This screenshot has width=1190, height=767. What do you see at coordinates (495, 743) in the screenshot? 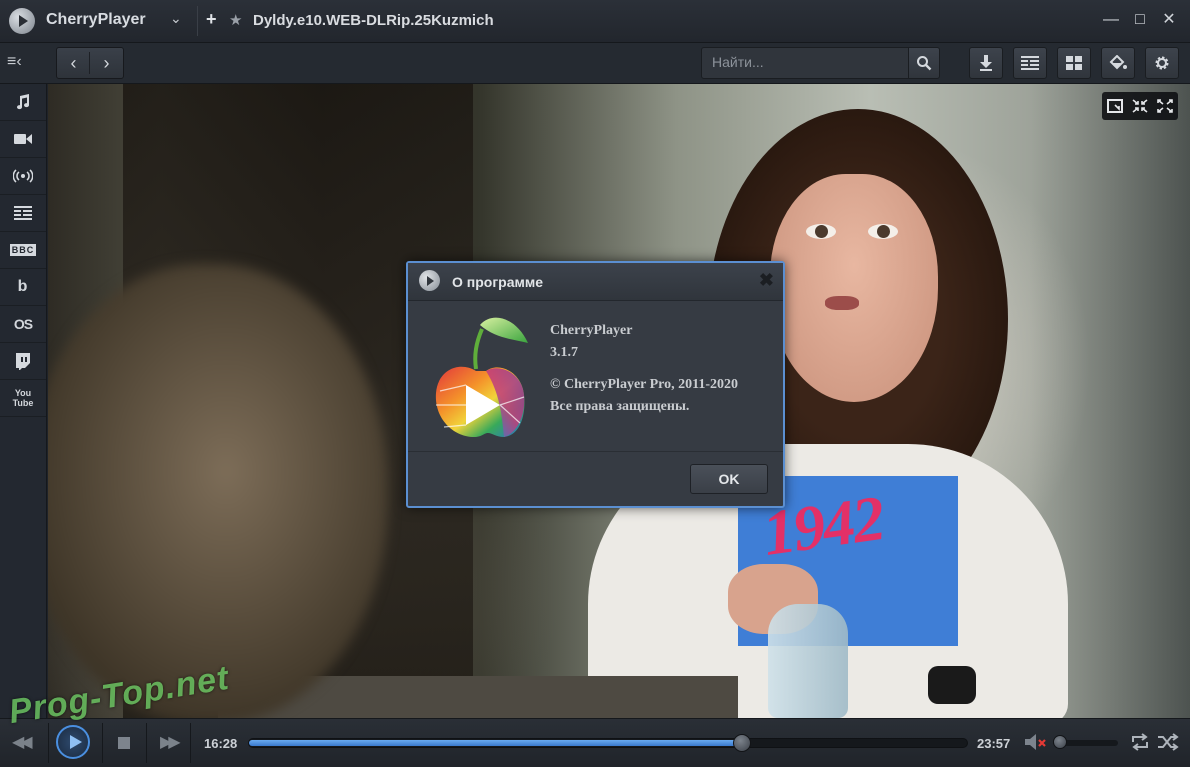
I see `seek-bar-fill` at bounding box center [495, 743].